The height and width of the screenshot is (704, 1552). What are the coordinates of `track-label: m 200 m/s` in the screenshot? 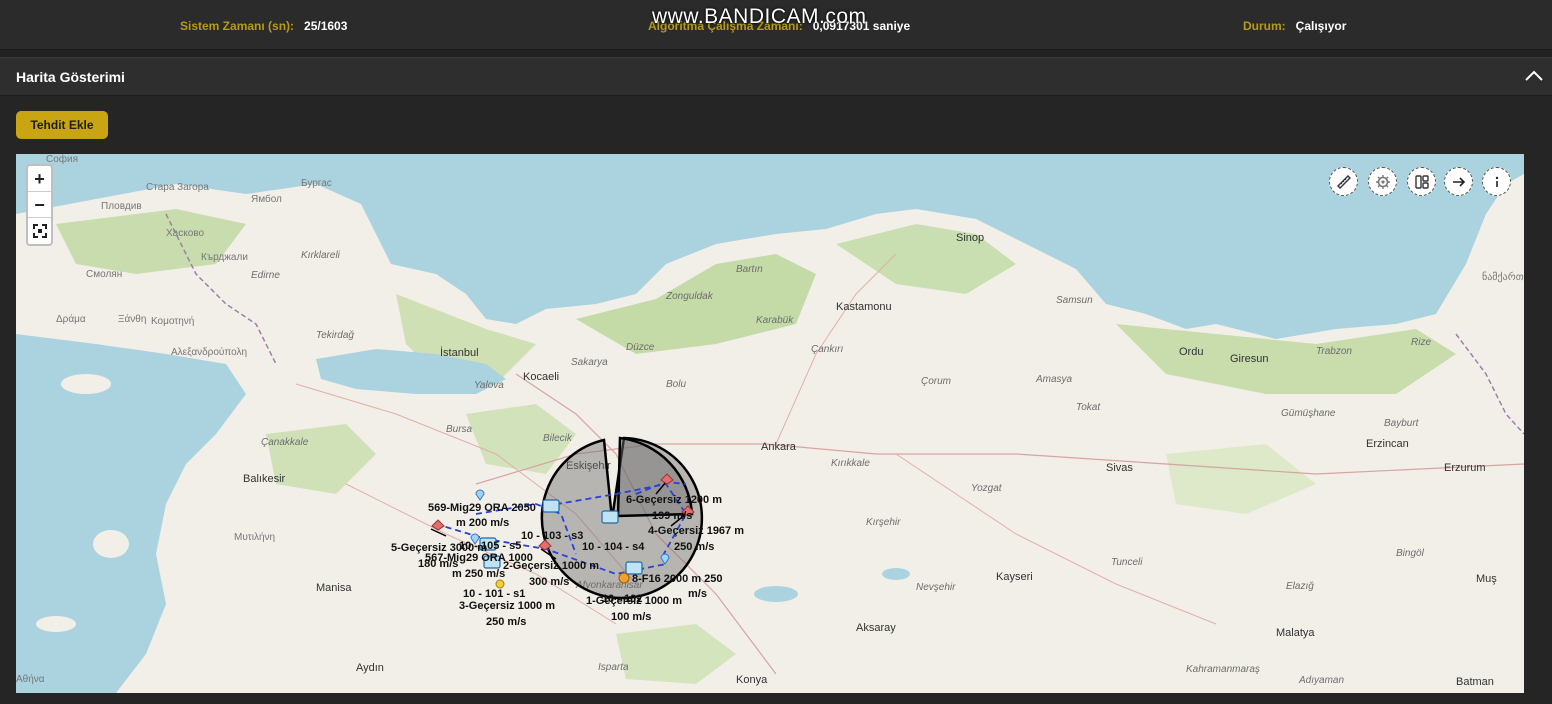 It's located at (483, 523).